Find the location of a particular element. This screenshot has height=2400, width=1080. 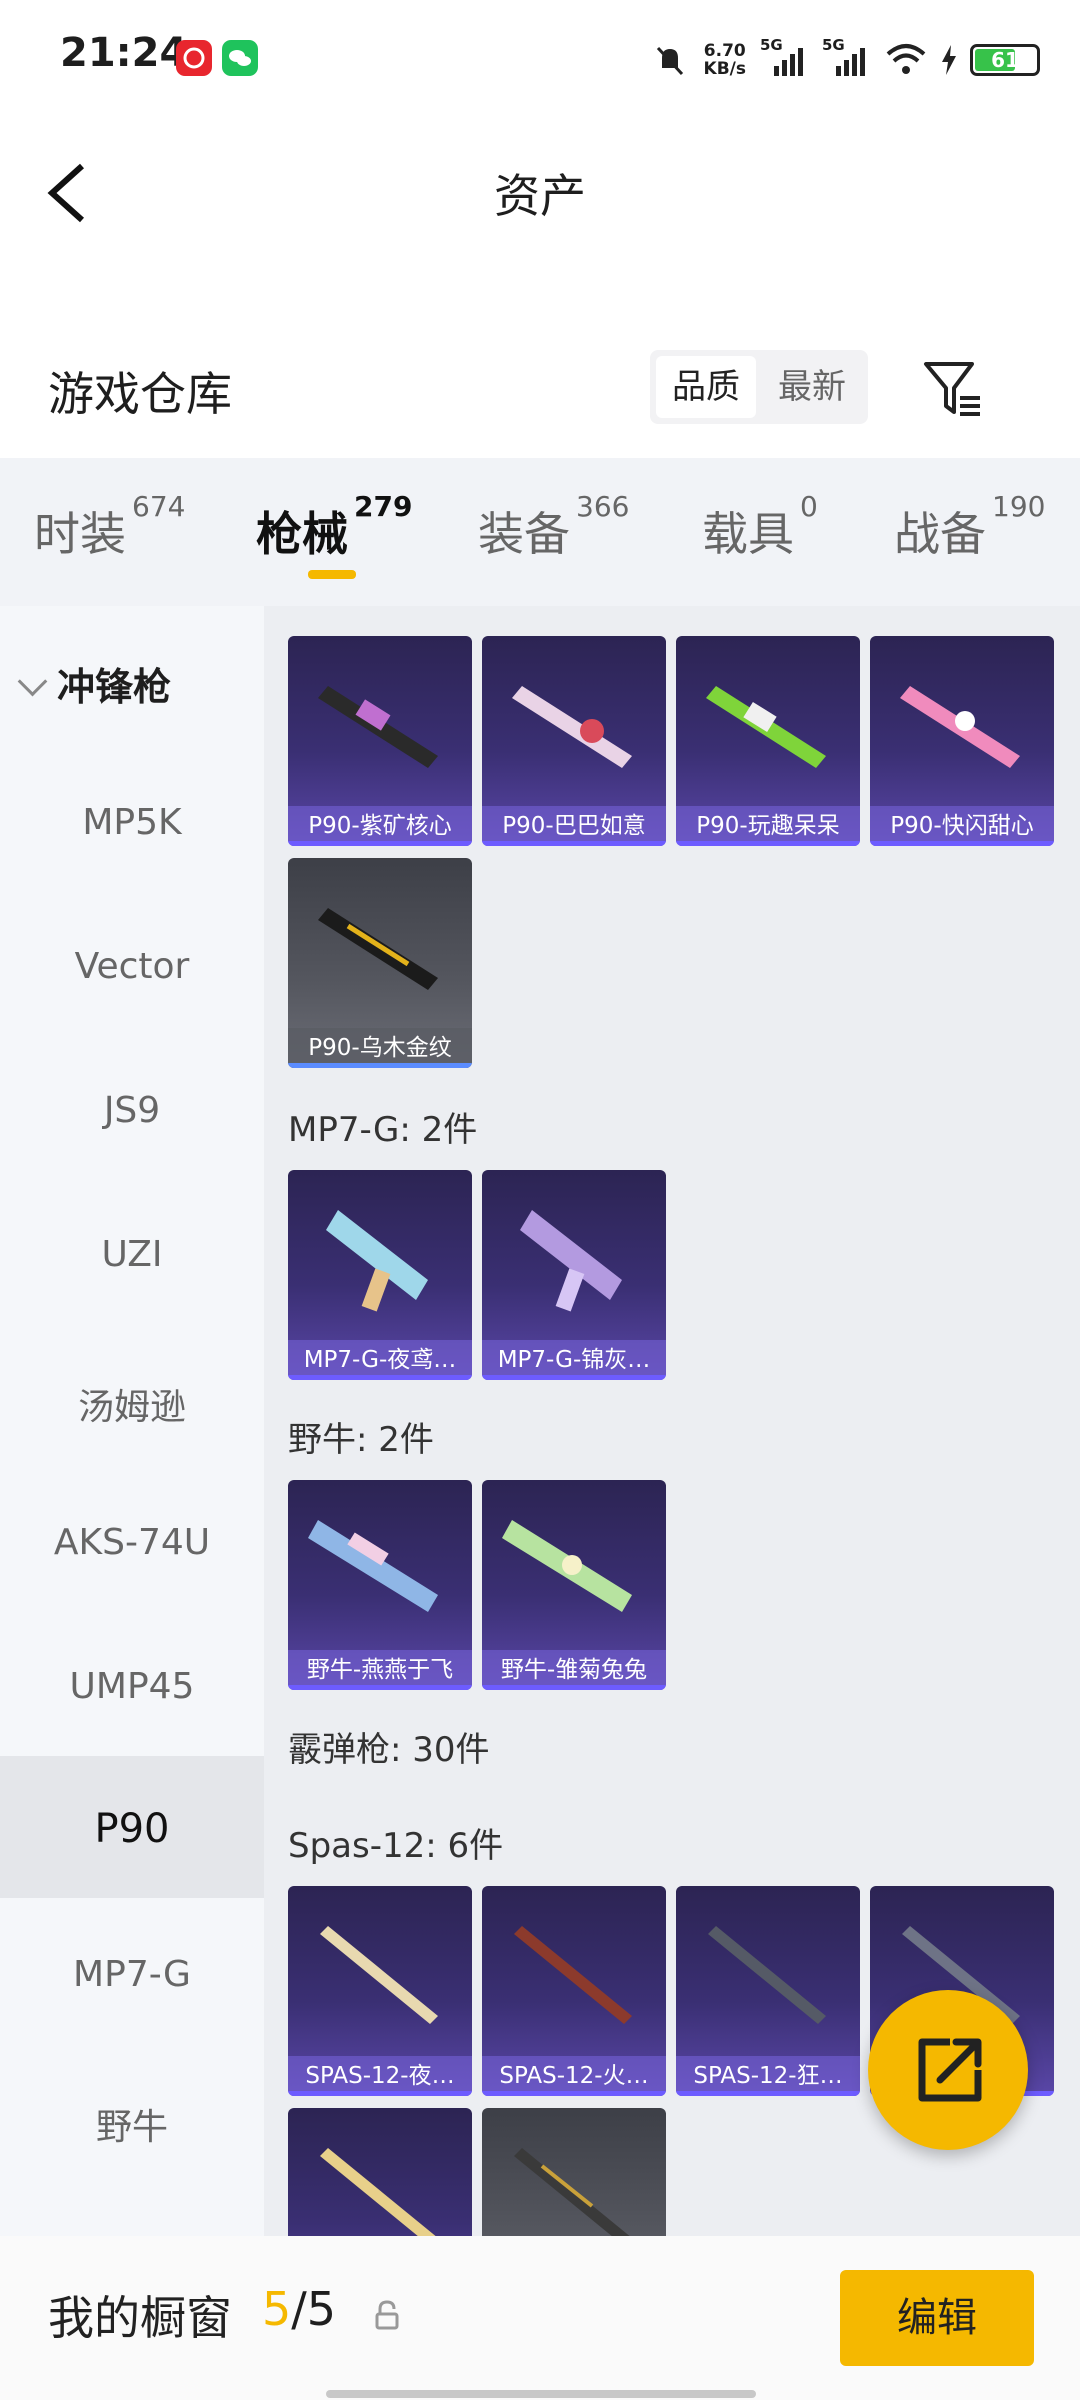

skin-name: P90-乌木金纹 is located at coordinates (380, 1048).